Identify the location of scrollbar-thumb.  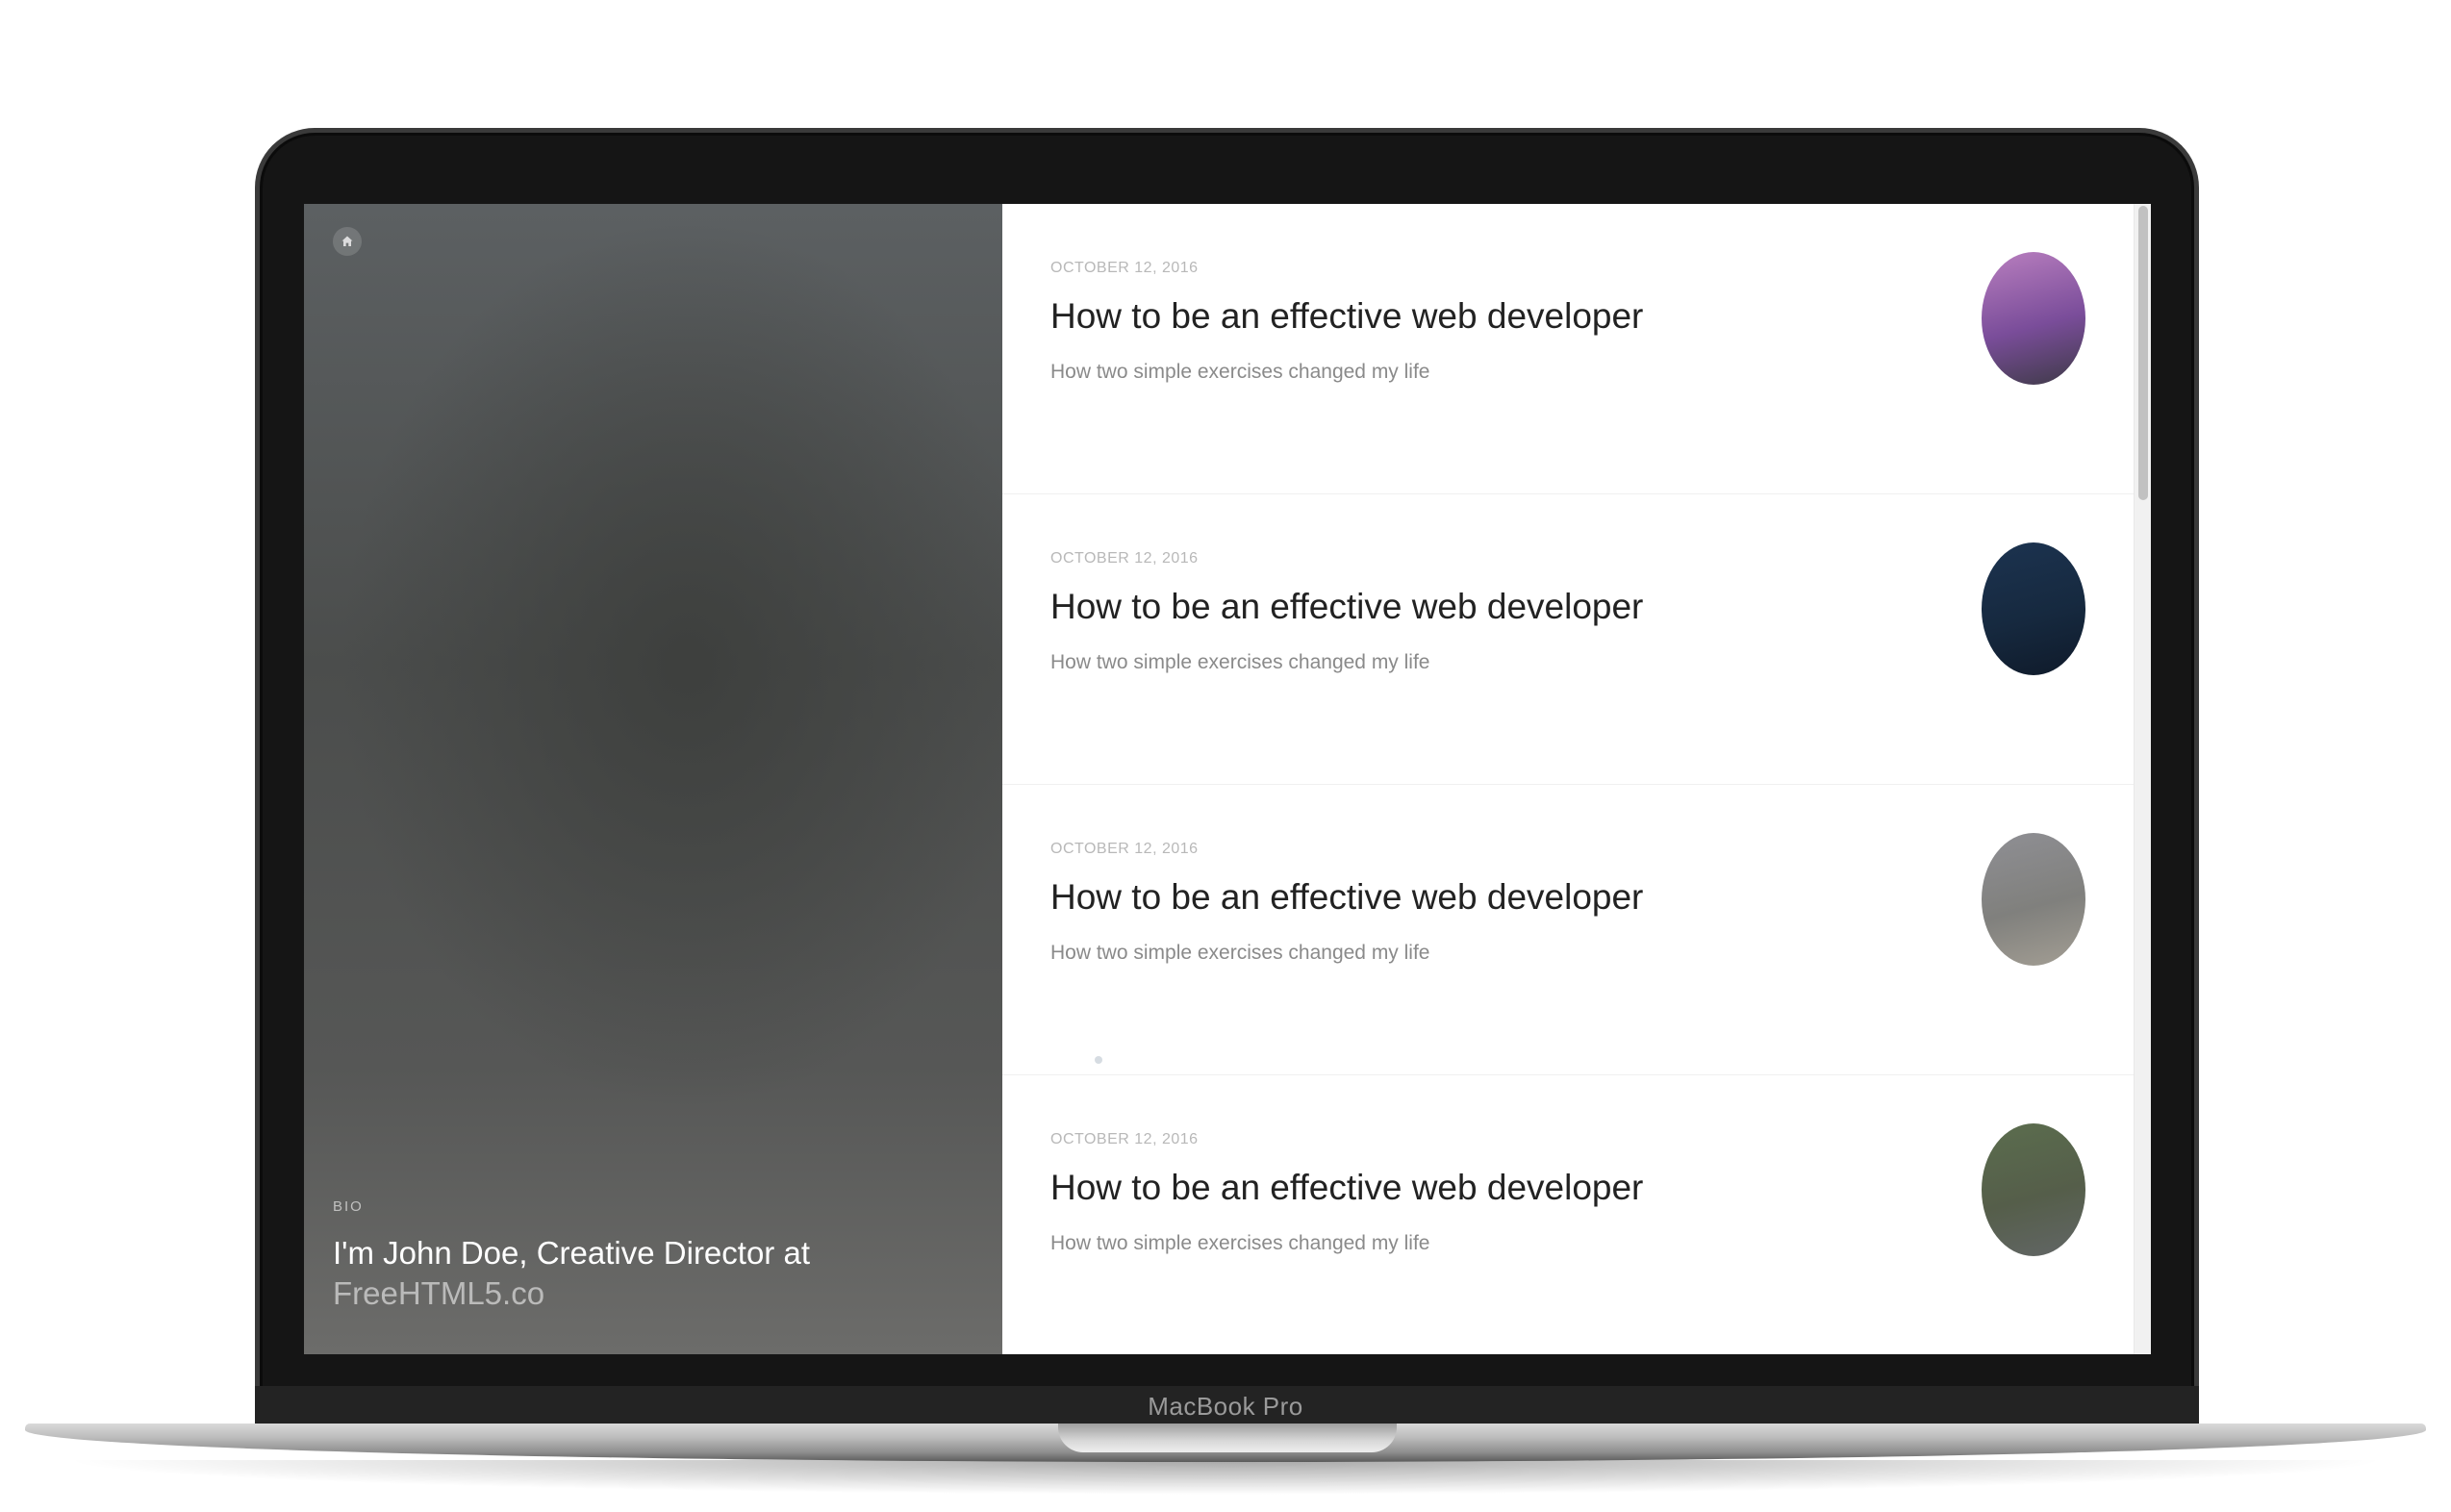
(2143, 353).